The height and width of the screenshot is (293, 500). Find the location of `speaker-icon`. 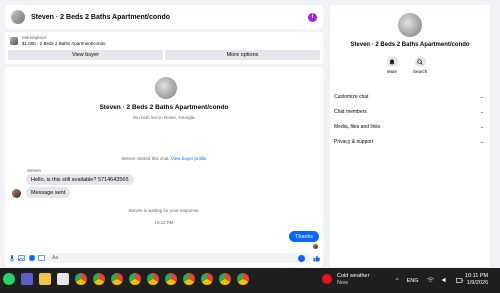

speaker-icon is located at coordinates (445, 281).